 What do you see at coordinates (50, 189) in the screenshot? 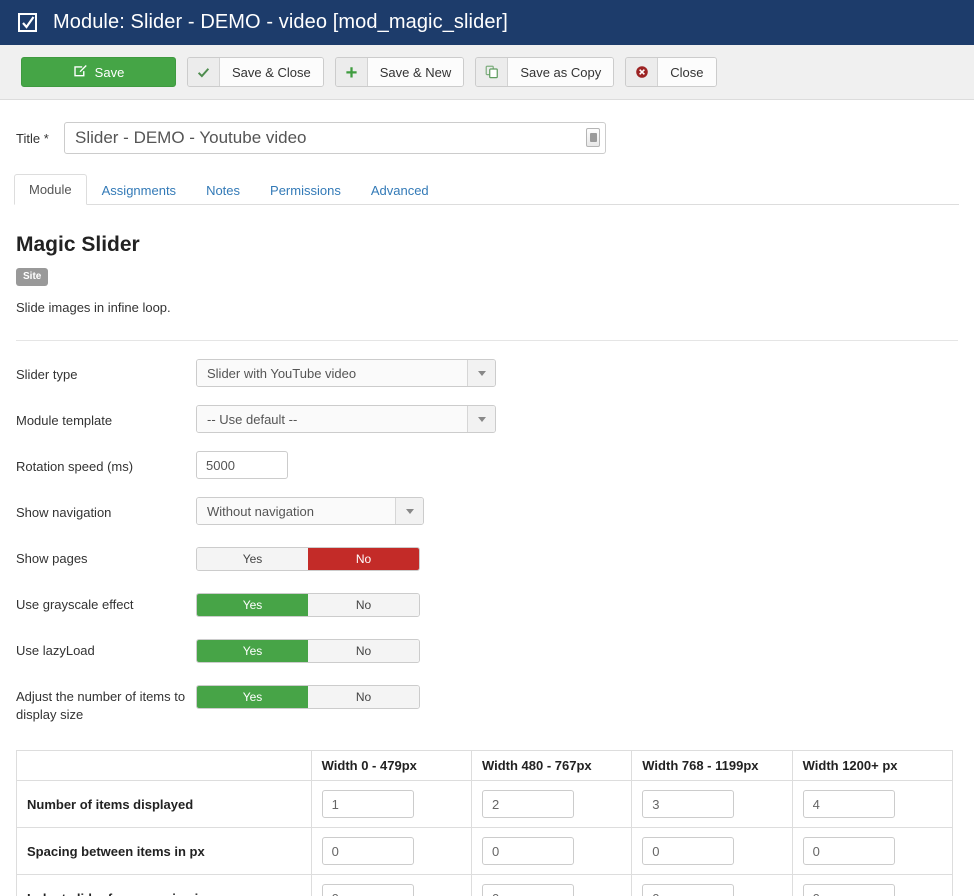
I see `tab-module: Module` at bounding box center [50, 189].